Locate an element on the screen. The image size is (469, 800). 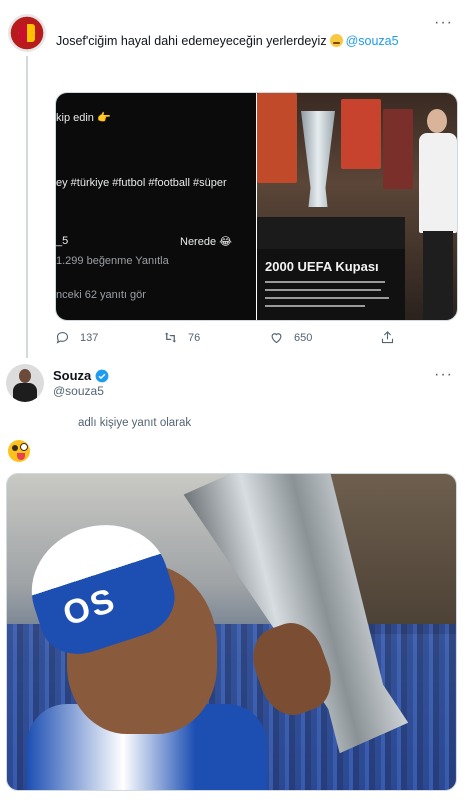
avatar-face is located at coordinates (25, 376).